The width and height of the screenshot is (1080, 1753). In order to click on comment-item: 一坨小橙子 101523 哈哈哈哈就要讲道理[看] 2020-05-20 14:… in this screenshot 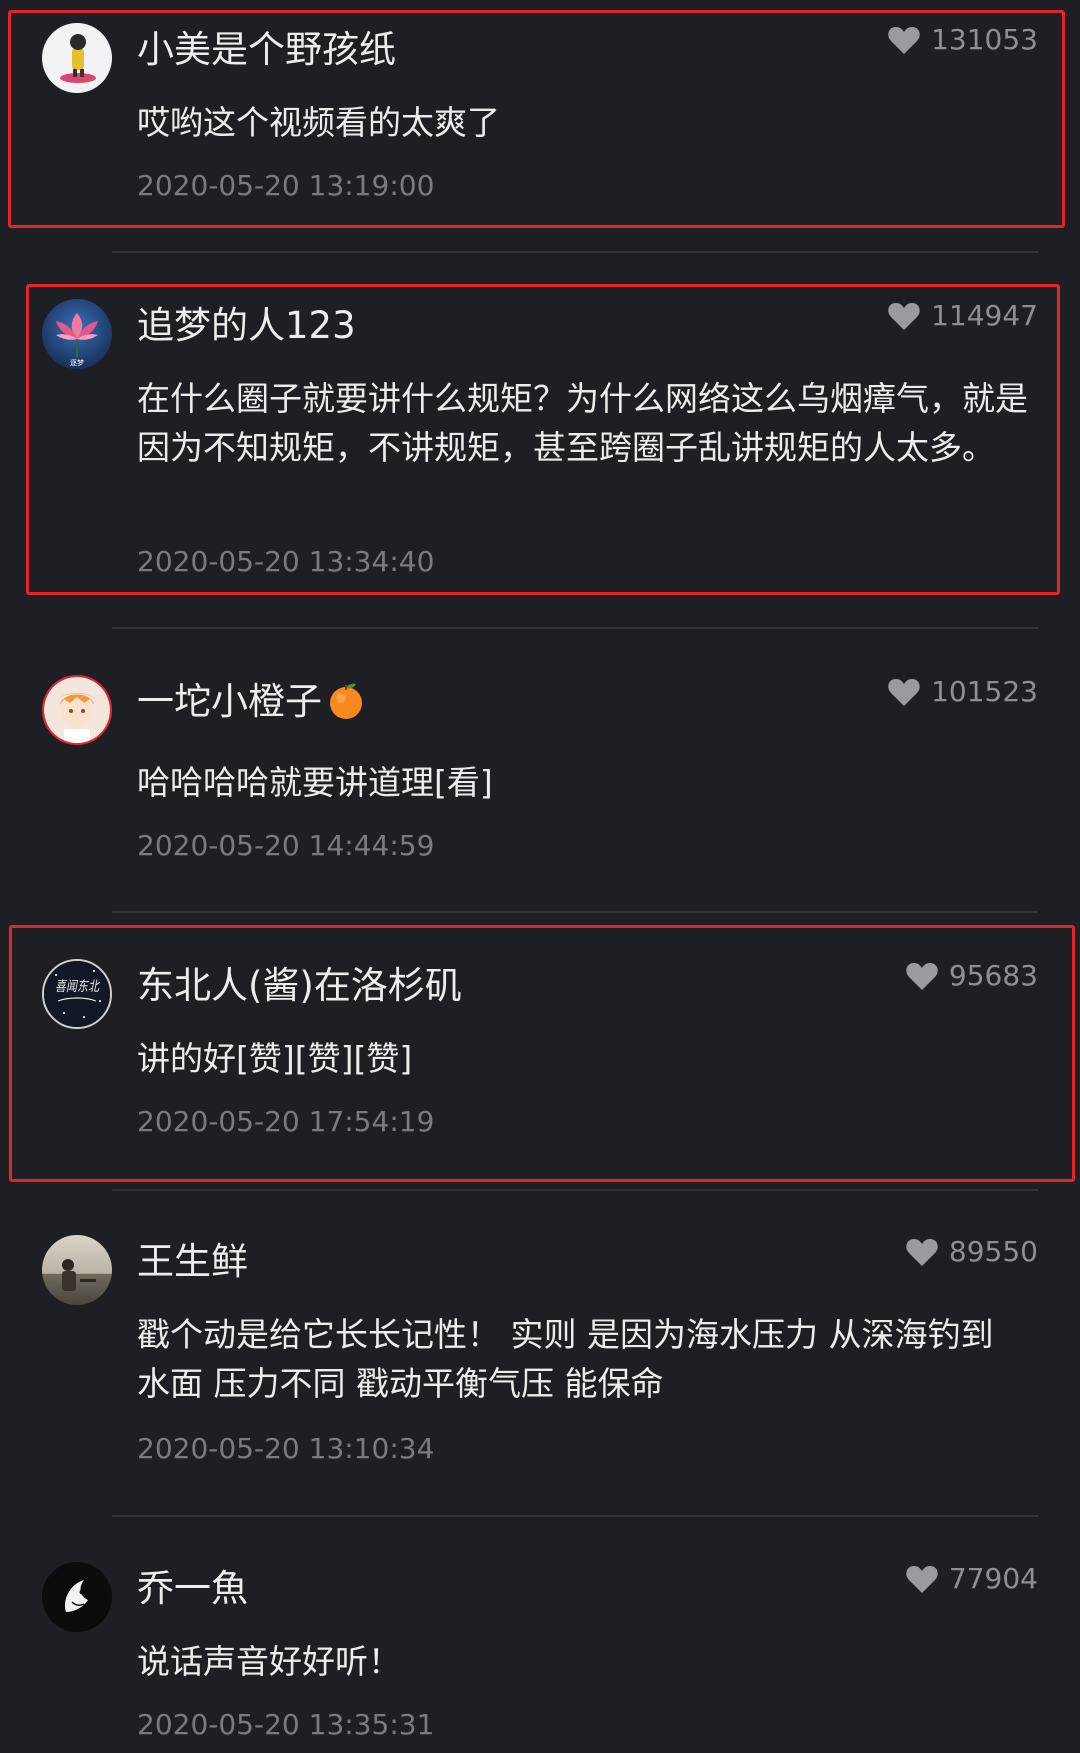, I will do `click(540, 779)`.